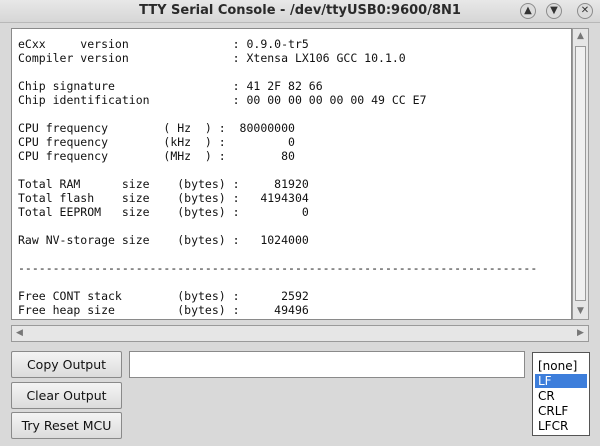 The height and width of the screenshot is (446, 600). I want to click on minimize-button: ▲, so click(528, 11).